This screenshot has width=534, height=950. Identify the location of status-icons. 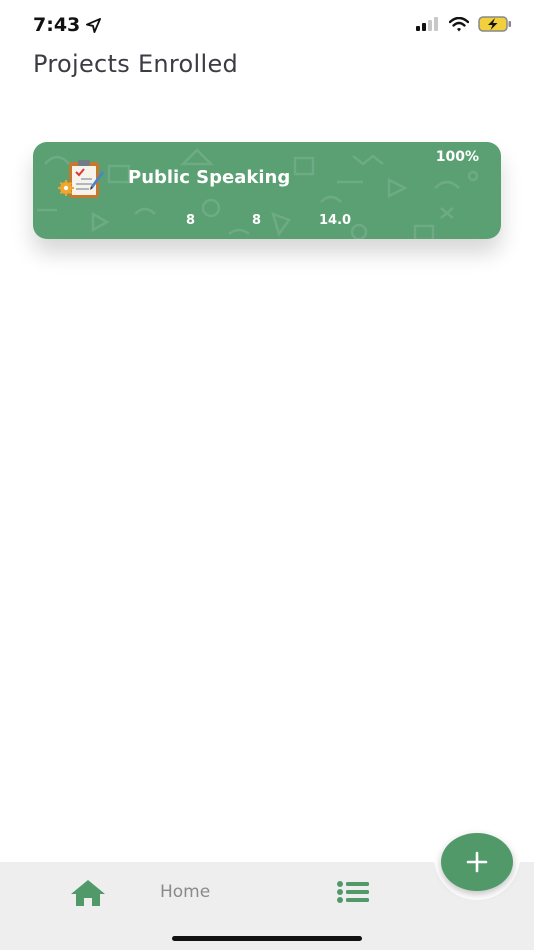
(464, 24).